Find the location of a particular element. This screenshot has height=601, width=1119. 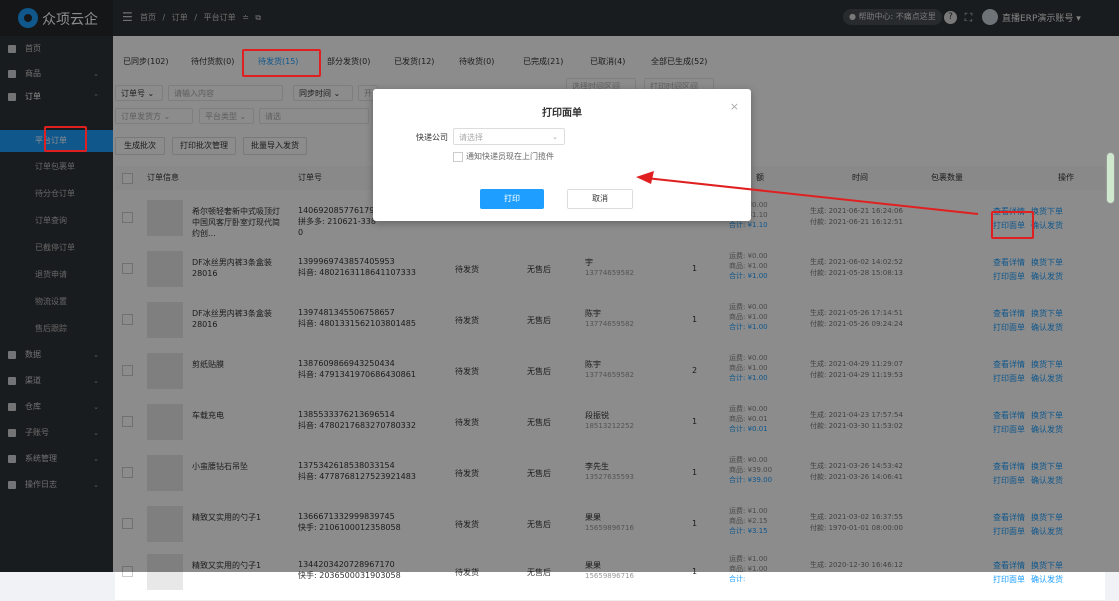

total-amount: 合计: is located at coordinates (737, 579).